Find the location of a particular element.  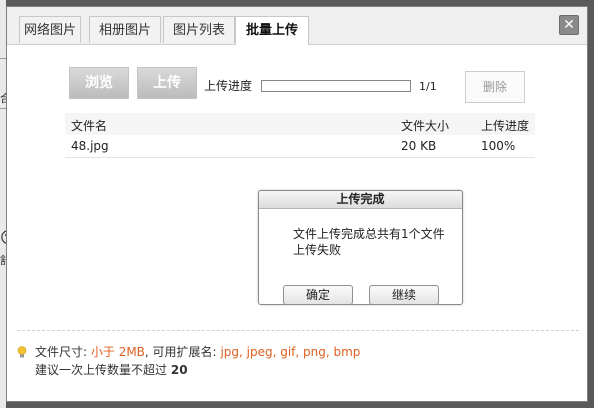

delete-button: 删除 is located at coordinates (495, 87).